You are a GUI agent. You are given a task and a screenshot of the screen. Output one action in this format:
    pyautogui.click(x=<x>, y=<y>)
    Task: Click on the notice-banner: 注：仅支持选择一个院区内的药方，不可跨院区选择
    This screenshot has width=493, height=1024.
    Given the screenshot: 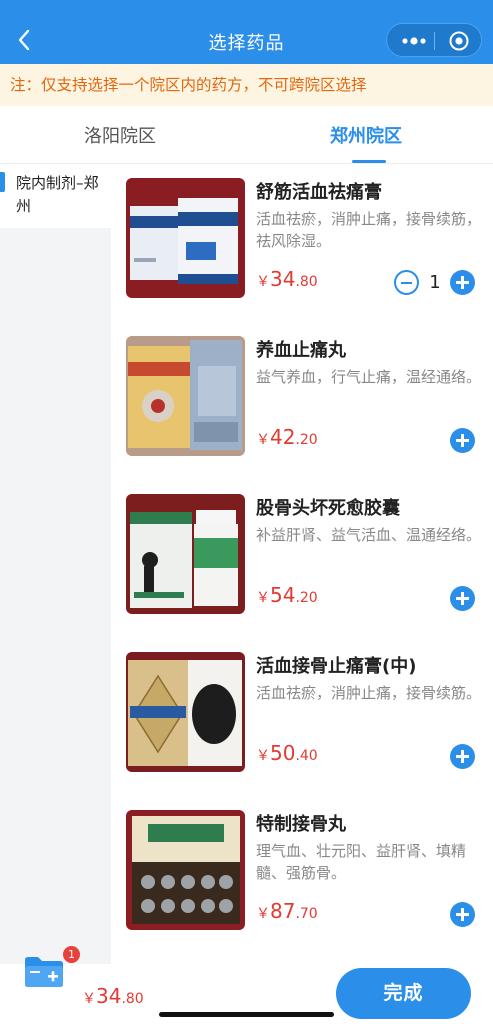 What is the action you would take?
    pyautogui.click(x=246, y=85)
    